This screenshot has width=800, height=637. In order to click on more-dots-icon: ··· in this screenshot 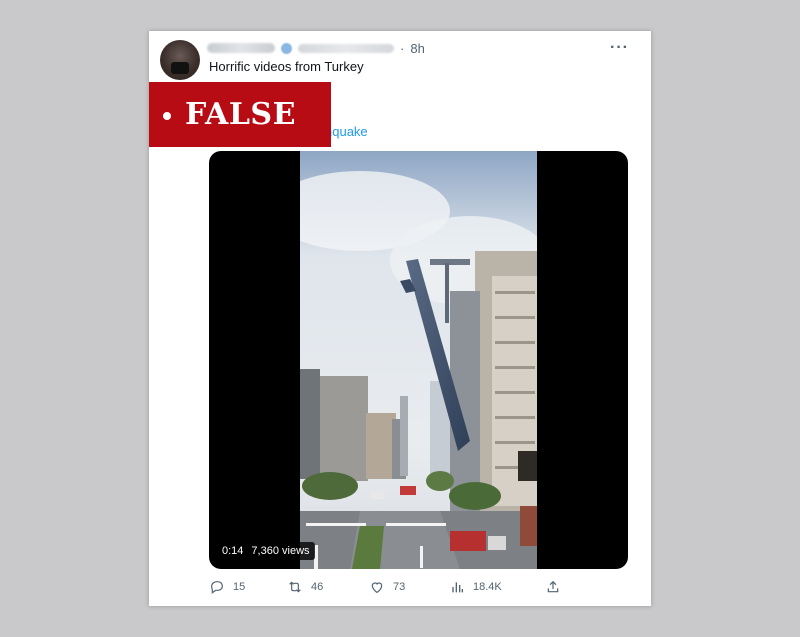, I will do `click(619, 48)`.